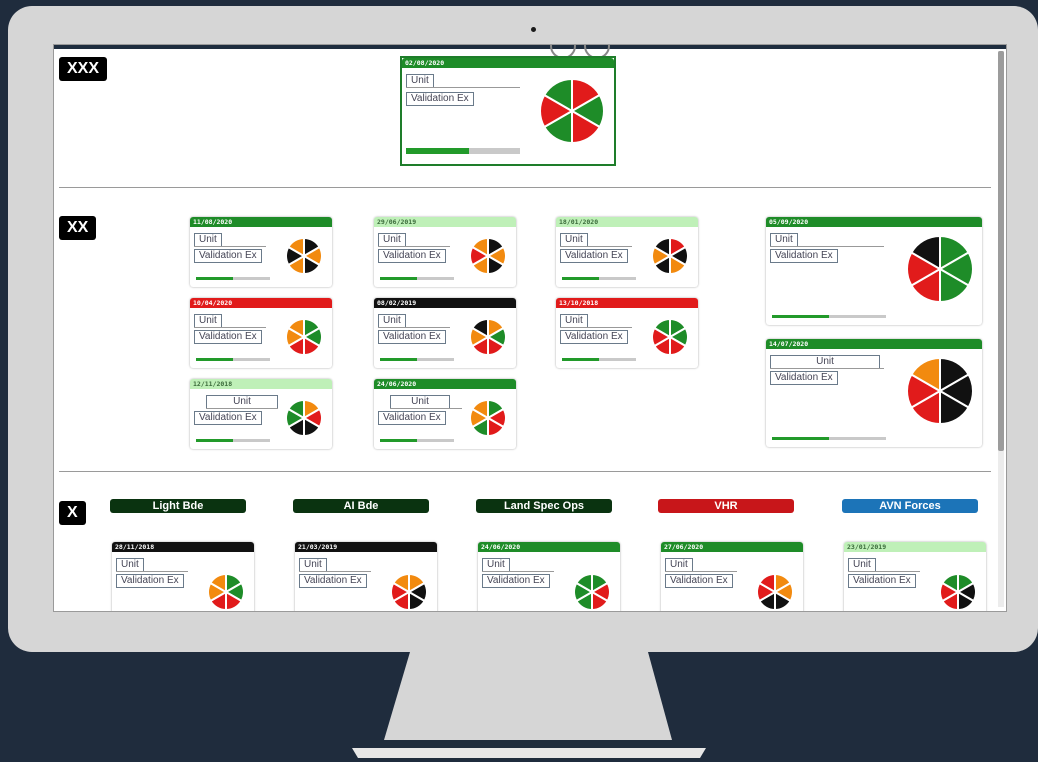 This screenshot has width=1038, height=762. I want to click on status-card: 12/11/2018 Unit Validation Ex, so click(261, 414).